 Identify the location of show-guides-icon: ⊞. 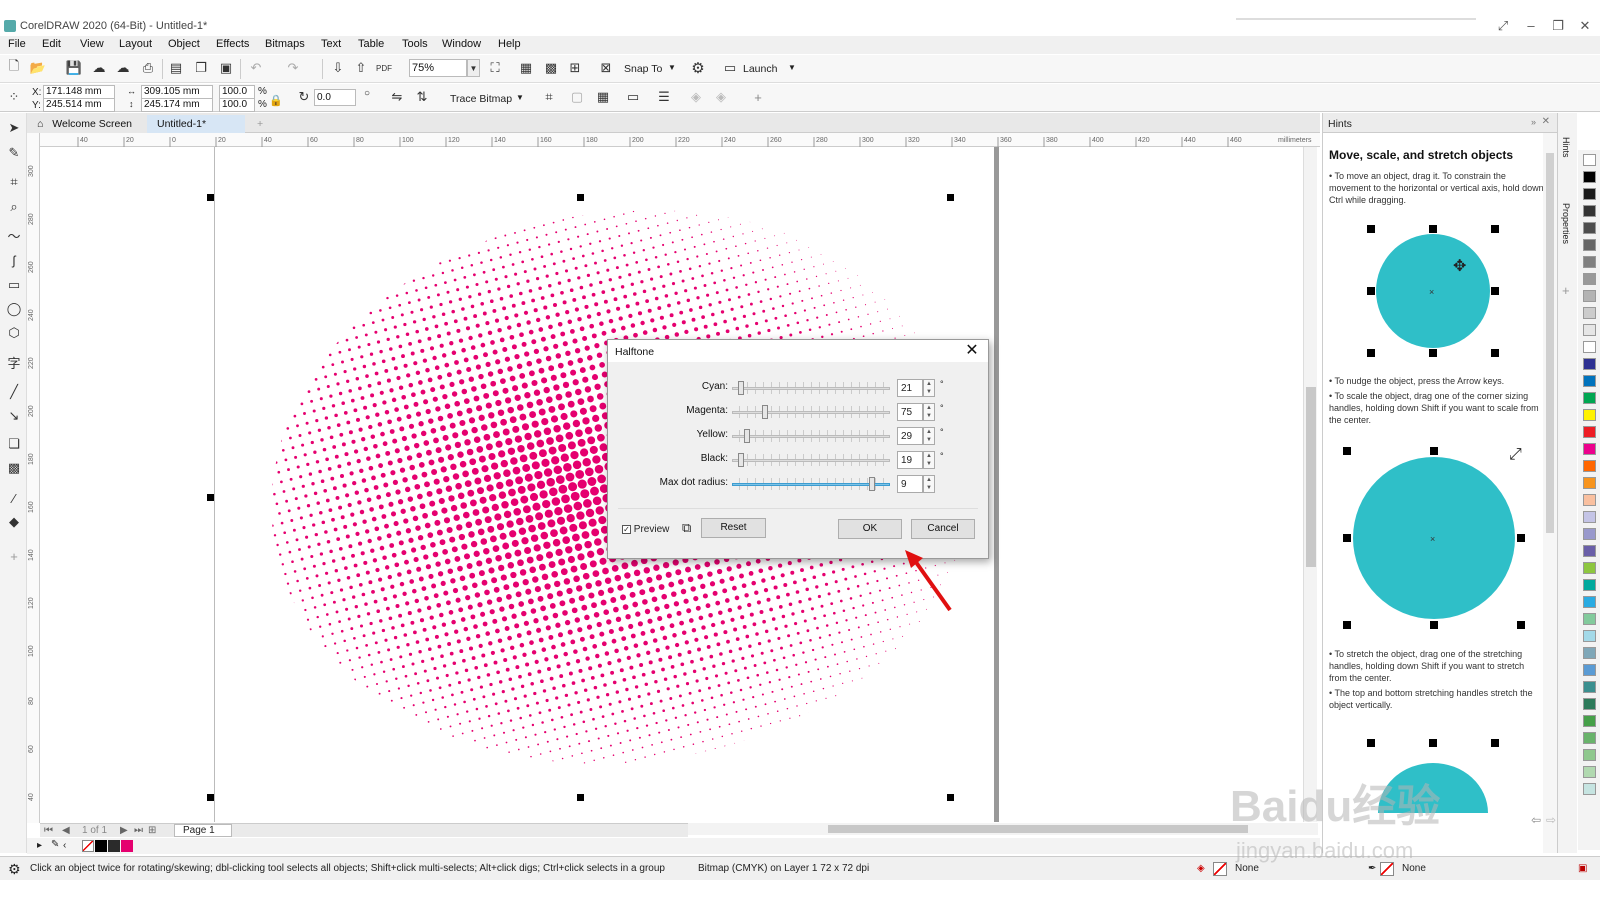
(575, 68).